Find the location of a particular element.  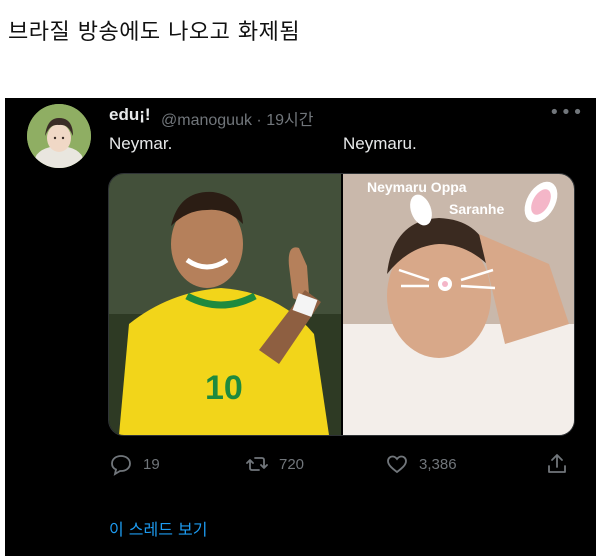

like-button: 3,386 is located at coordinates (421, 464).